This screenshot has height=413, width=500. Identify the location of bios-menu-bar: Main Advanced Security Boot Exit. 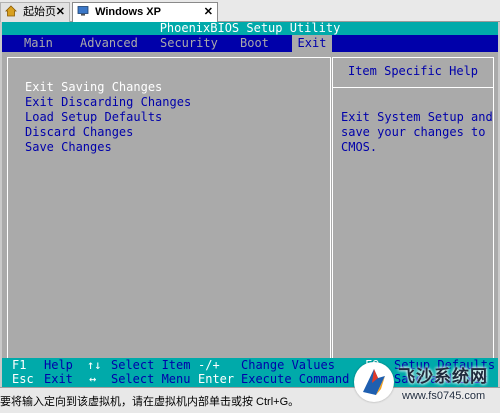
(250, 43).